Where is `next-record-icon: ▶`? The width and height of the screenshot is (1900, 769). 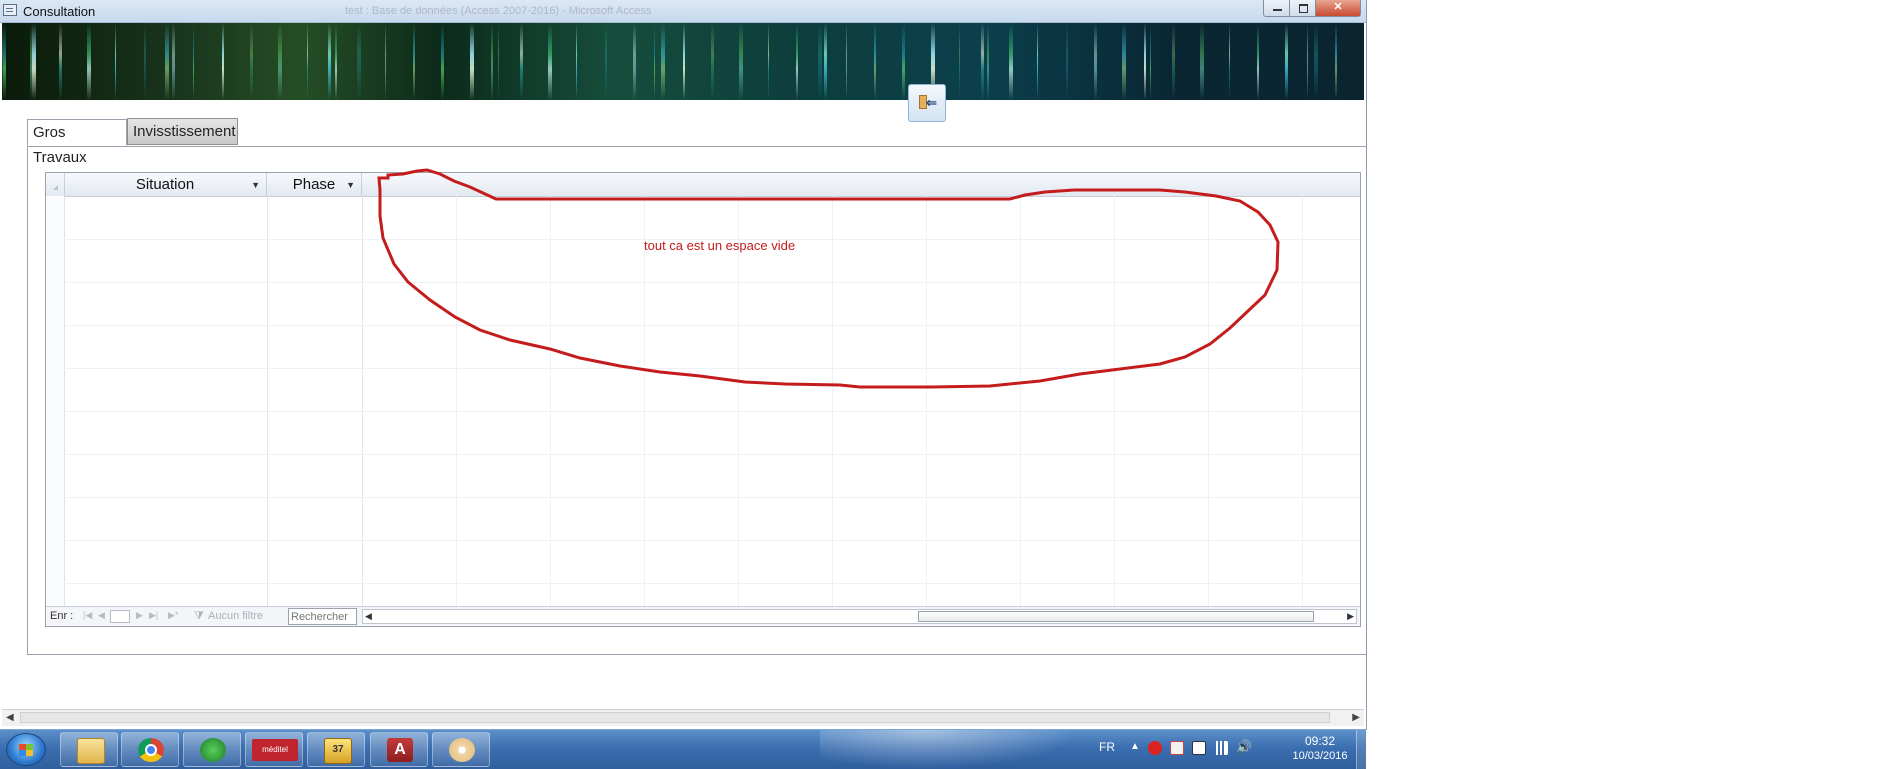 next-record-icon: ▶ is located at coordinates (139, 615).